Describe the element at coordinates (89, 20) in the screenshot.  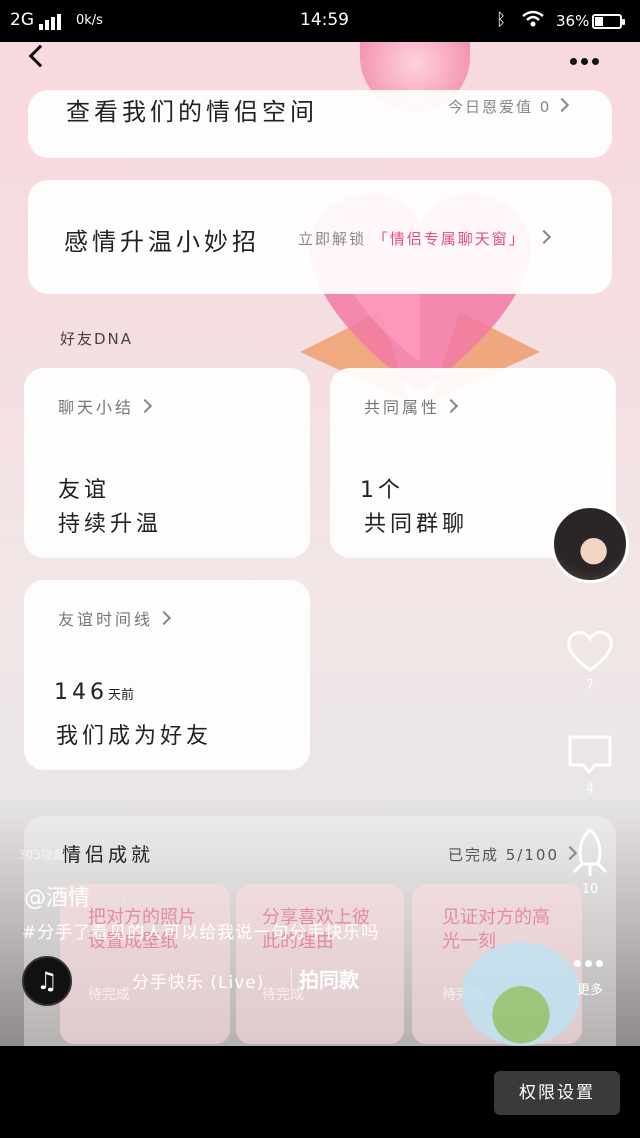
I see `network-speed: 0k/s` at that location.